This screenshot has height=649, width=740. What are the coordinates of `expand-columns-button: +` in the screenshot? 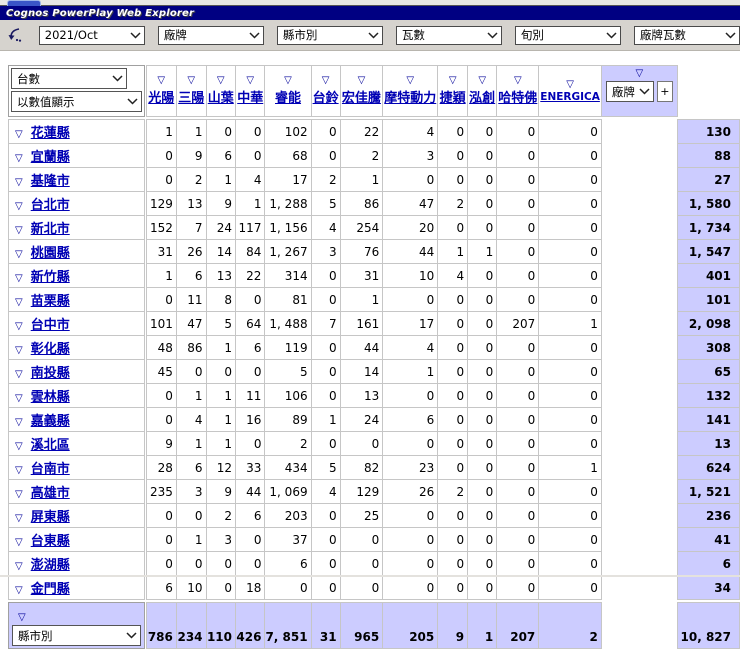 It's located at (664, 91).